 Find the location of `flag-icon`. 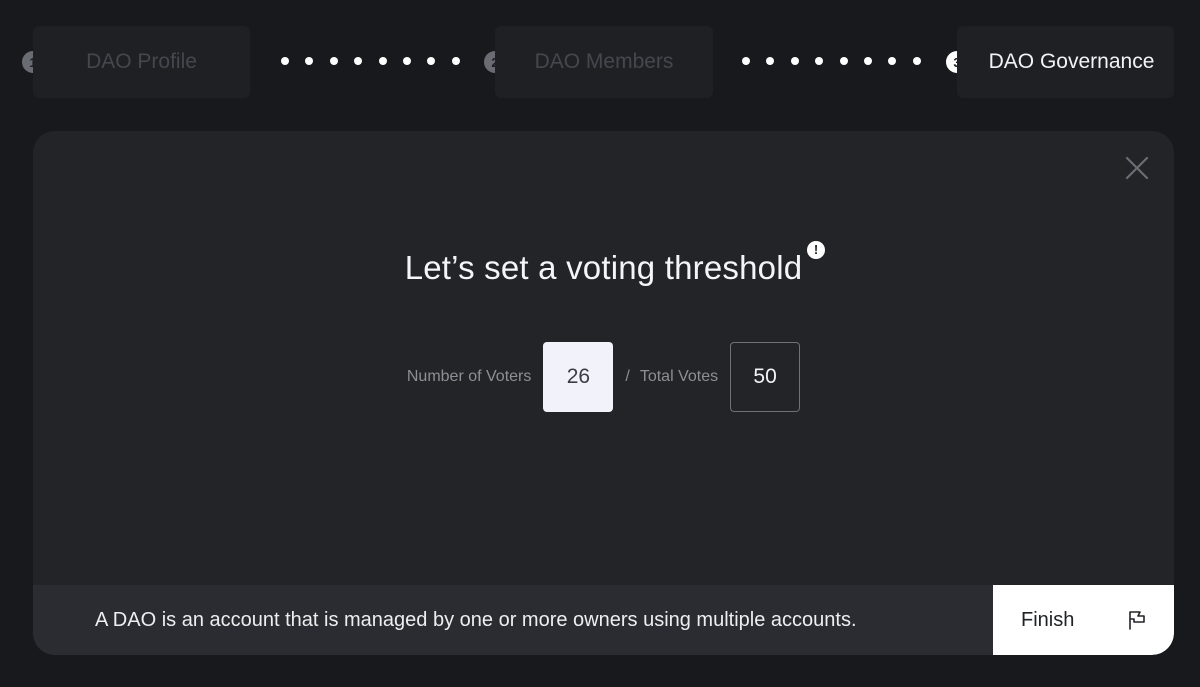

flag-icon is located at coordinates (1137, 620).